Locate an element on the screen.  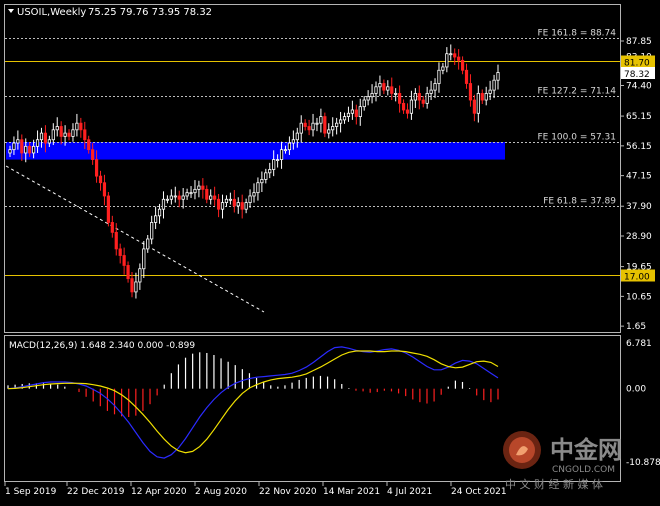
y-tick-label: 56.15 is located at coordinates (639, 147).